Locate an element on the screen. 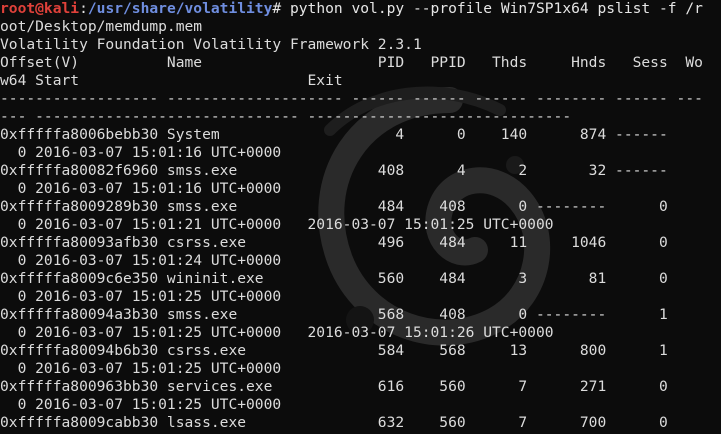  command-wrap-line: oot/Desktop/memdump.mem is located at coordinates (101, 26).